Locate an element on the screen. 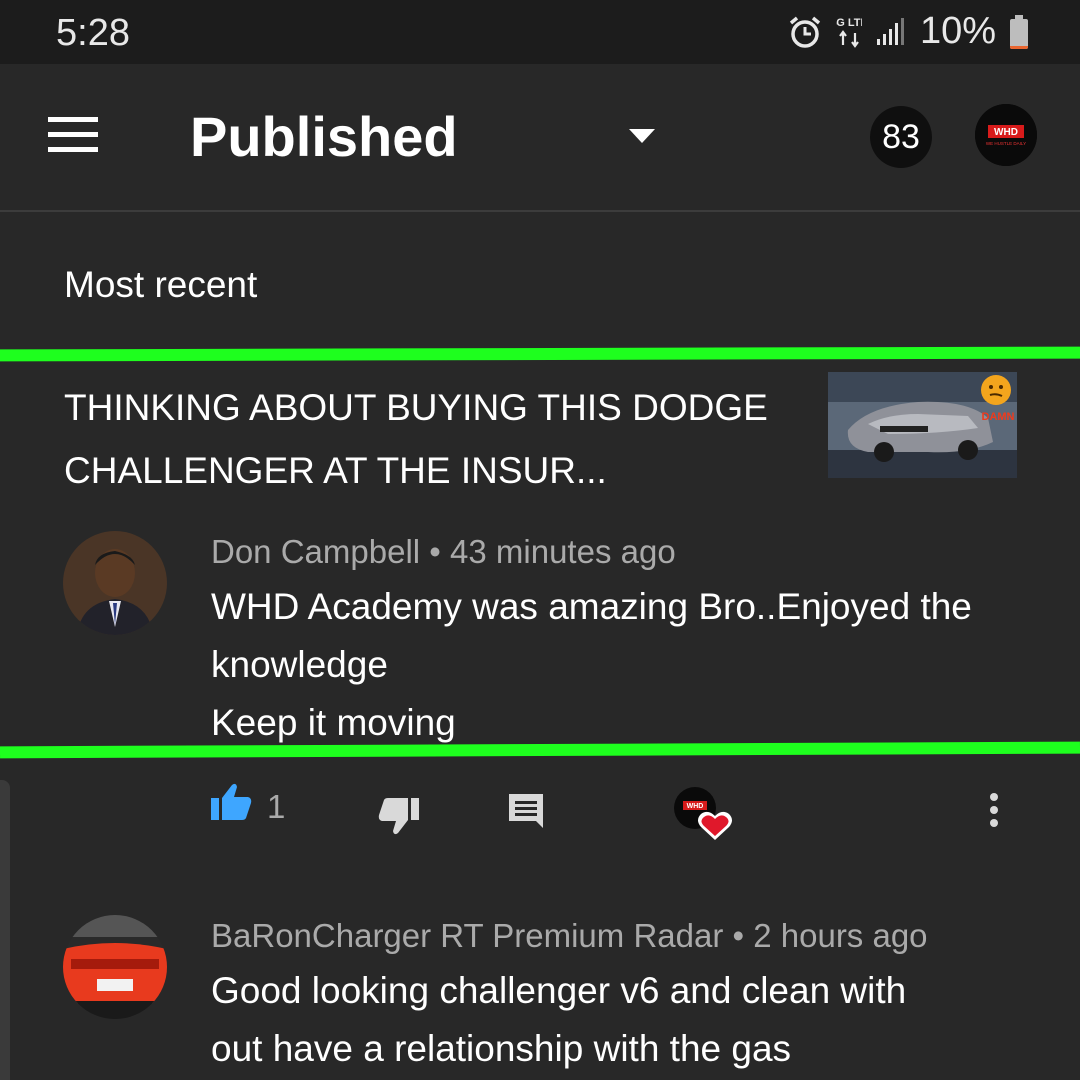 The width and height of the screenshot is (1080, 1080). status-icons: 4G LTE 10% is located at coordinates (908, 31).